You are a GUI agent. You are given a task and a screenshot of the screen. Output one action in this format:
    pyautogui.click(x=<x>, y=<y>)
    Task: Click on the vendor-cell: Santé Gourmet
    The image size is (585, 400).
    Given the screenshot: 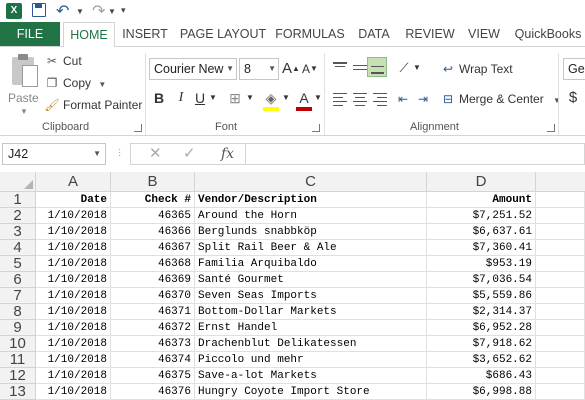 What is the action you would take?
    pyautogui.click(x=311, y=280)
    